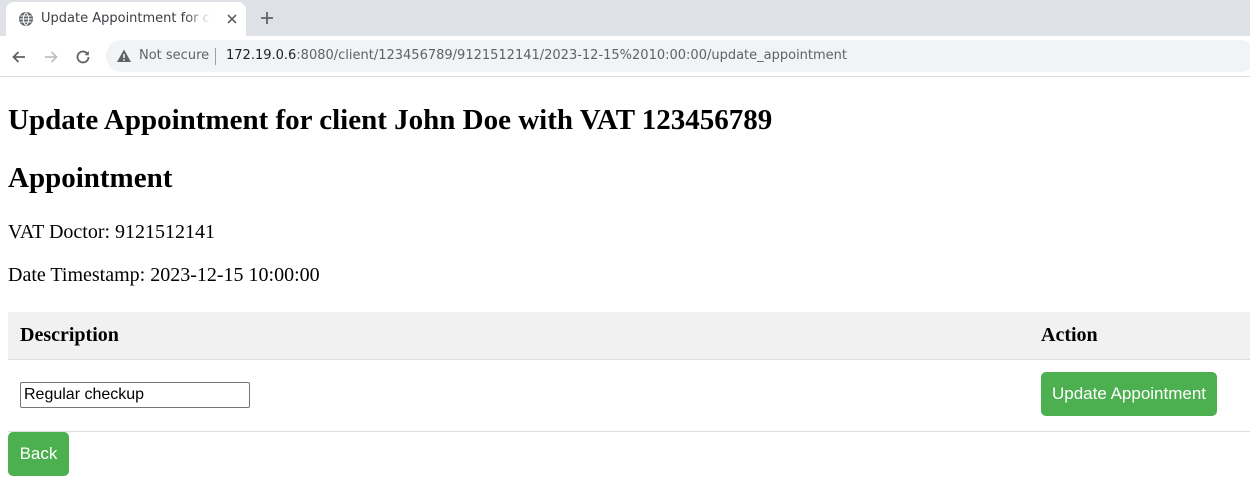 Image resolution: width=1250 pixels, height=480 pixels. Describe the element at coordinates (135, 395) in the screenshot. I see `description-input` at that location.